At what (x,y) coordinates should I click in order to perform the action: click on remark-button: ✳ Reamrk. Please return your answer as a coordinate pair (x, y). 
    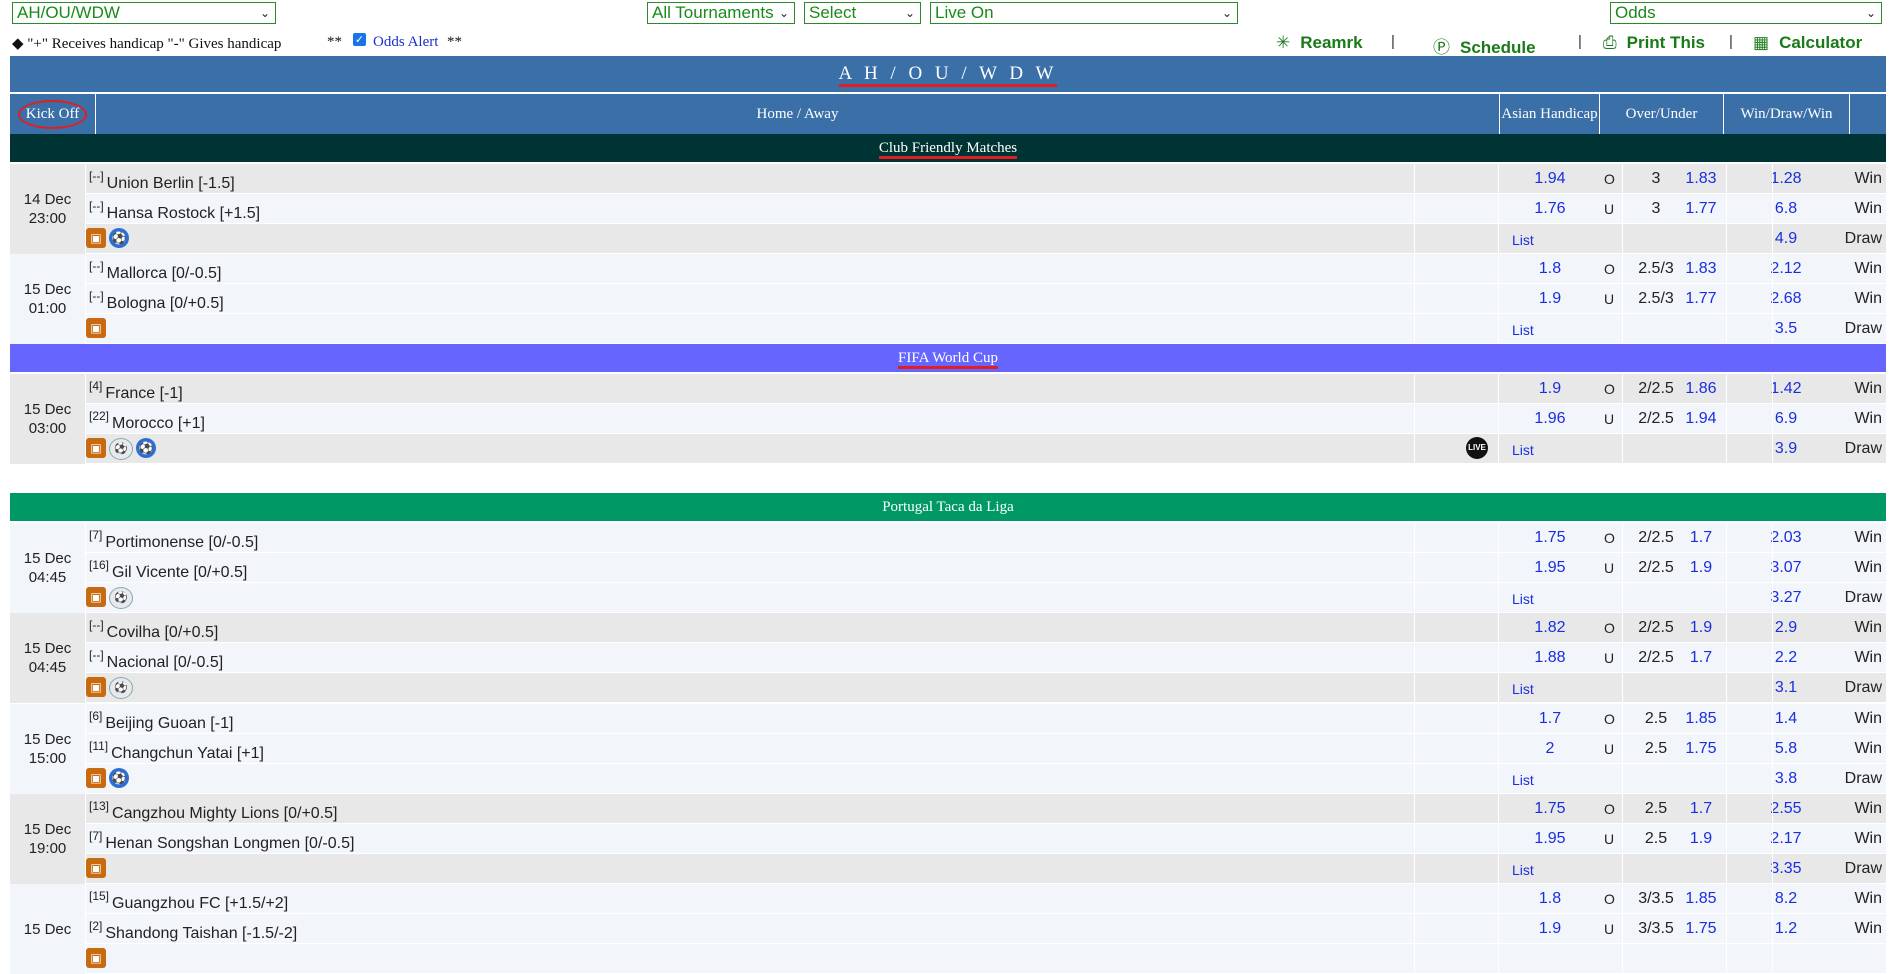
    Looking at the image, I should click on (1319, 43).